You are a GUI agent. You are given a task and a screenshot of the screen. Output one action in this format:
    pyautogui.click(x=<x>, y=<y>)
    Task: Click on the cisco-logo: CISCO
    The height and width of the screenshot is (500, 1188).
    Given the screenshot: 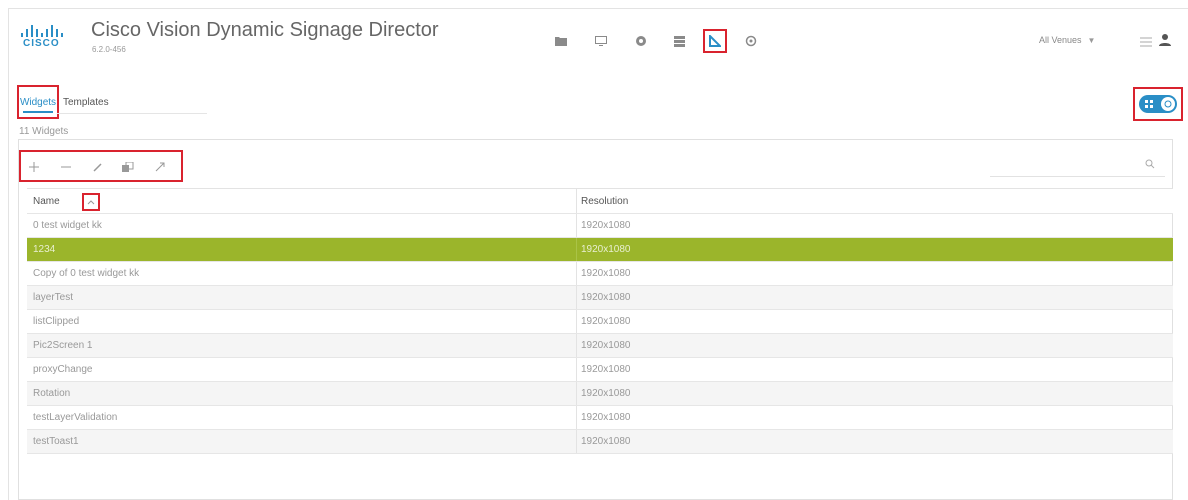 What is the action you would take?
    pyautogui.click(x=43, y=36)
    